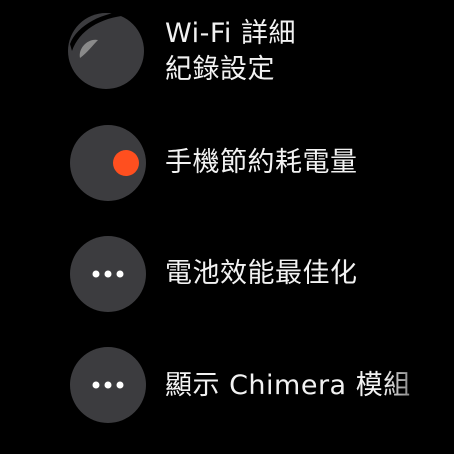 This screenshot has width=454, height=454. Describe the element at coordinates (261, 273) in the screenshot. I see `battery-optimization-label: 電池效能最佳化` at that location.